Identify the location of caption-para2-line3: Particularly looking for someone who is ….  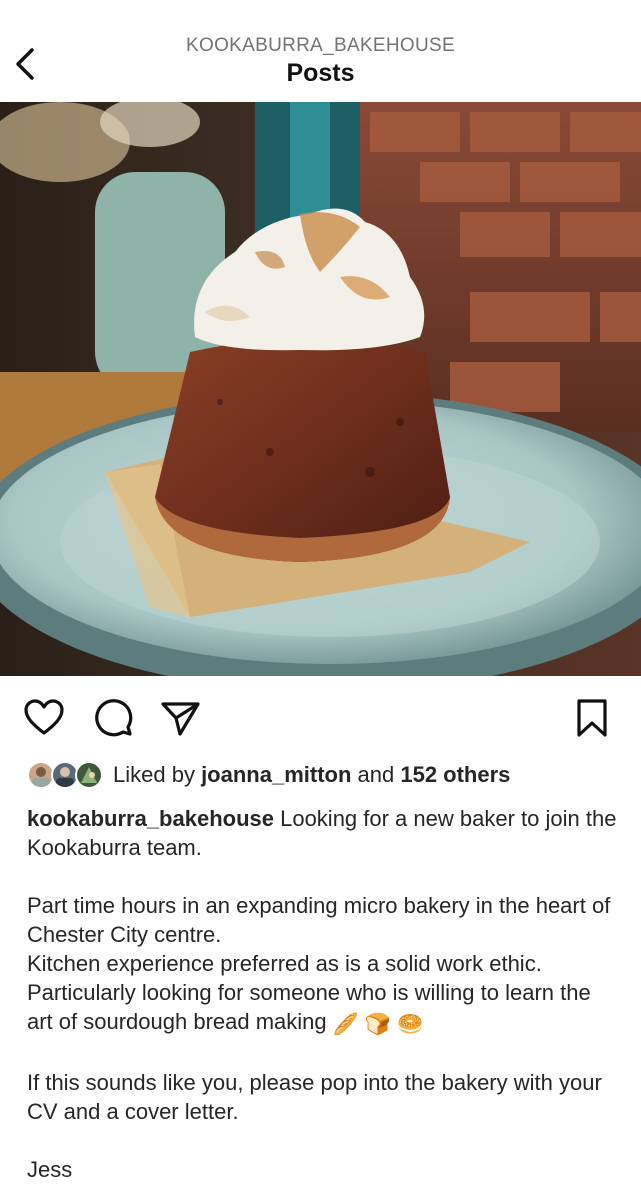
(309, 1007).